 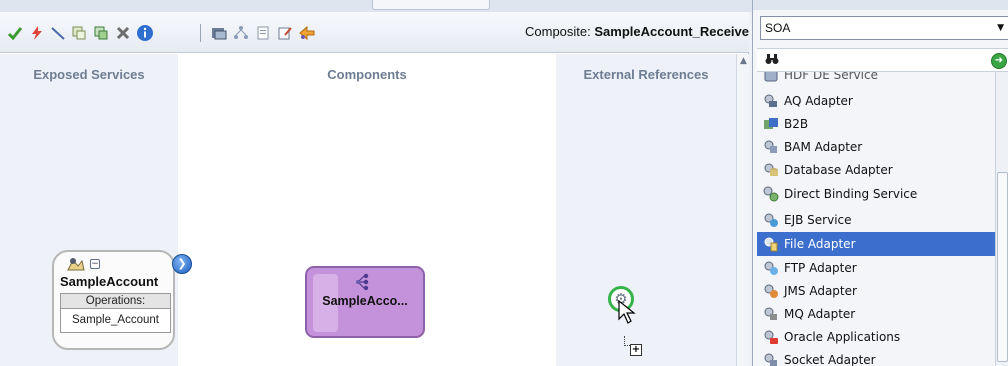 What do you see at coordinates (58, 33) in the screenshot?
I see `wire-icon` at bounding box center [58, 33].